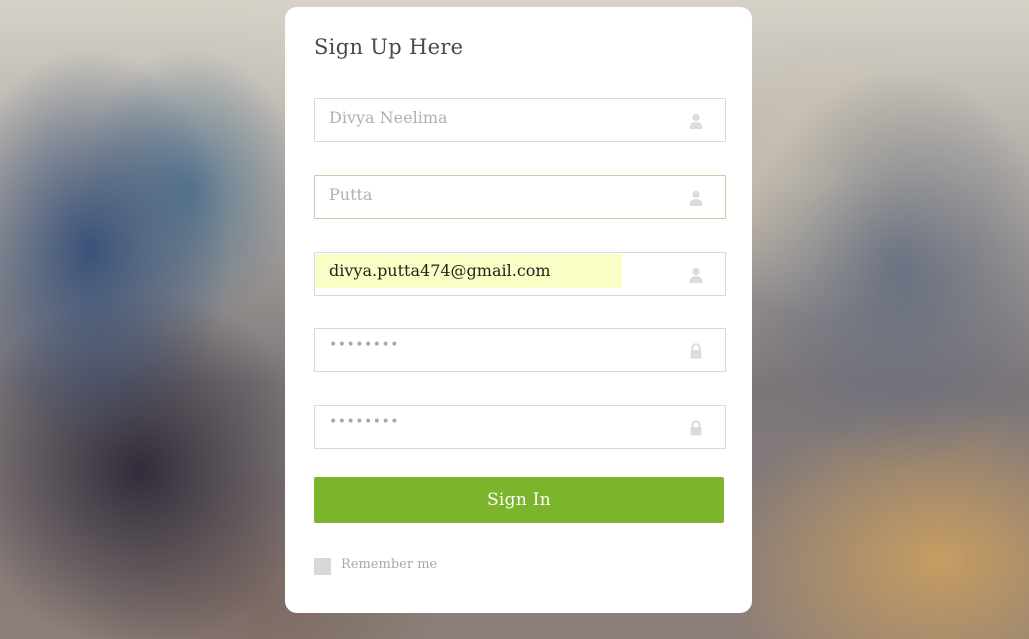 The height and width of the screenshot is (639, 1029). I want to click on first-name-field: Divya Neelima, so click(520, 120).